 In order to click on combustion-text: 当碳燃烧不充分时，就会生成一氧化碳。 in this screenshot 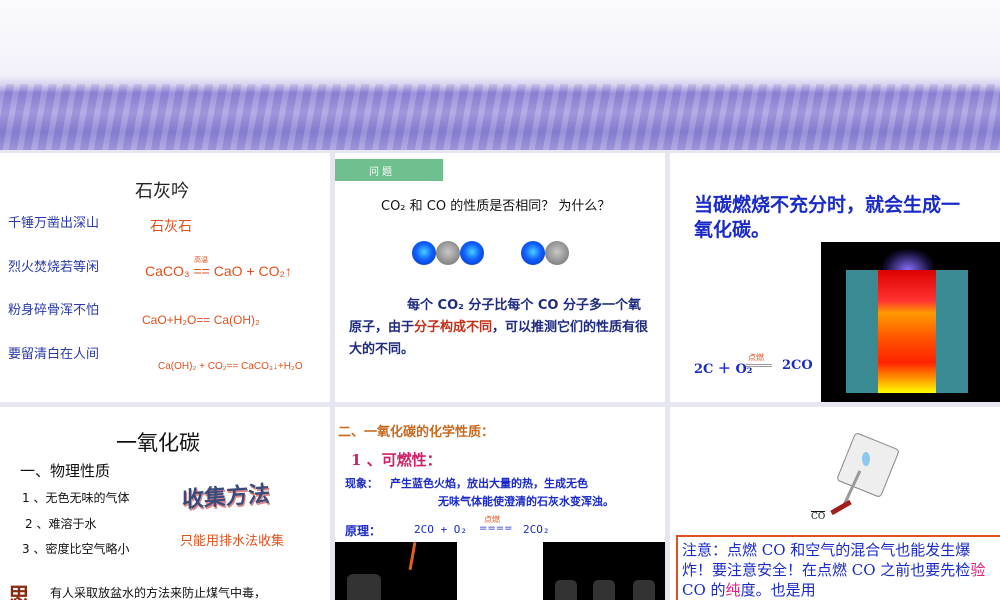, I will do `click(827, 217)`.